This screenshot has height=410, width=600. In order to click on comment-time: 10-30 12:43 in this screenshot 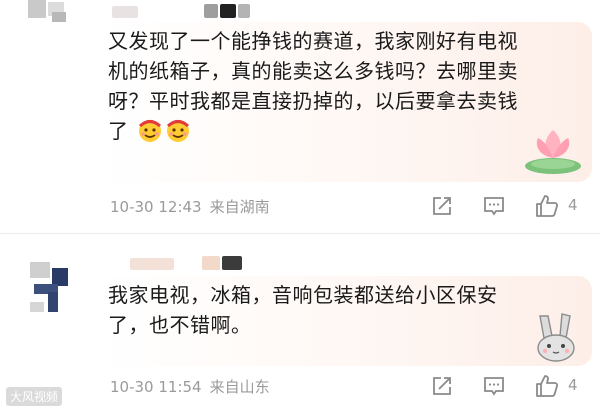, I will do `click(156, 207)`.